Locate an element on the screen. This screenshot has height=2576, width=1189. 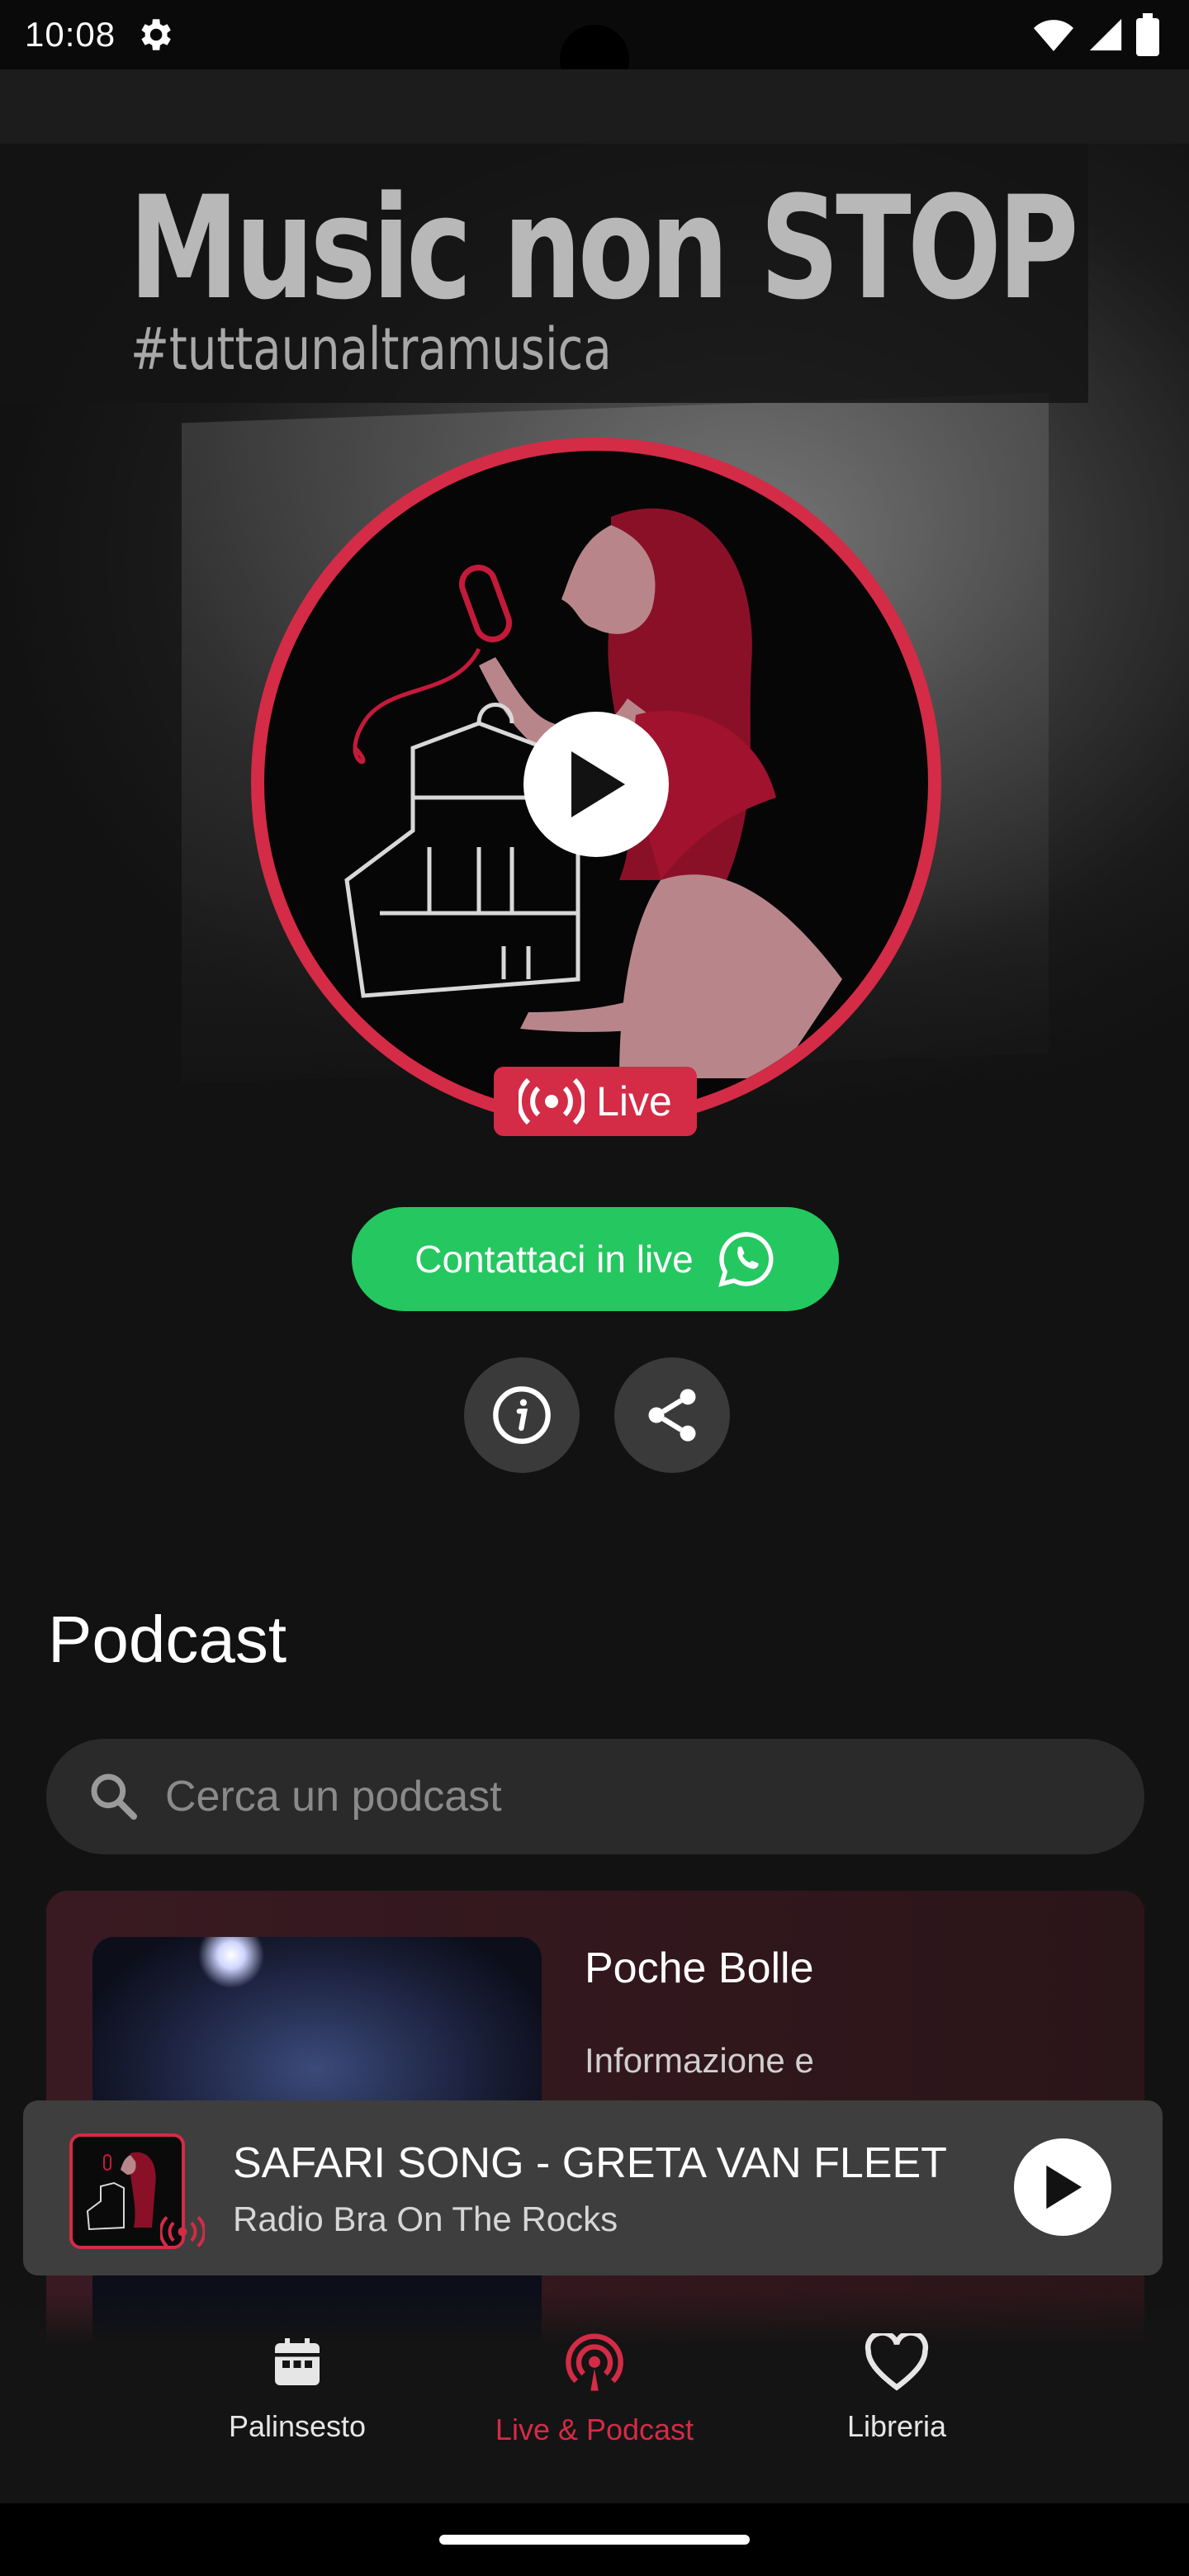
banner-subtitle: #tuttaunaltramusica is located at coordinates (371, 349).